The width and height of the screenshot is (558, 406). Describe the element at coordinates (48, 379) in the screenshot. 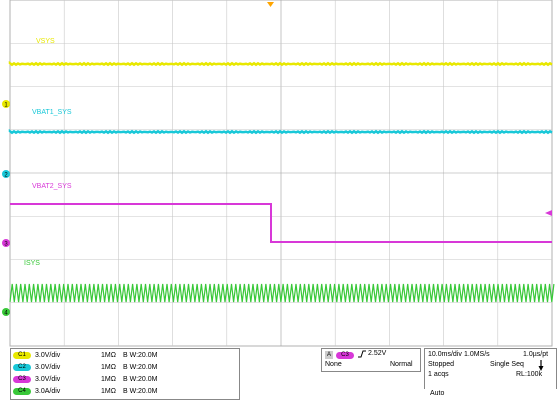

I see `ch3-scale: 3.0V/div` at that location.